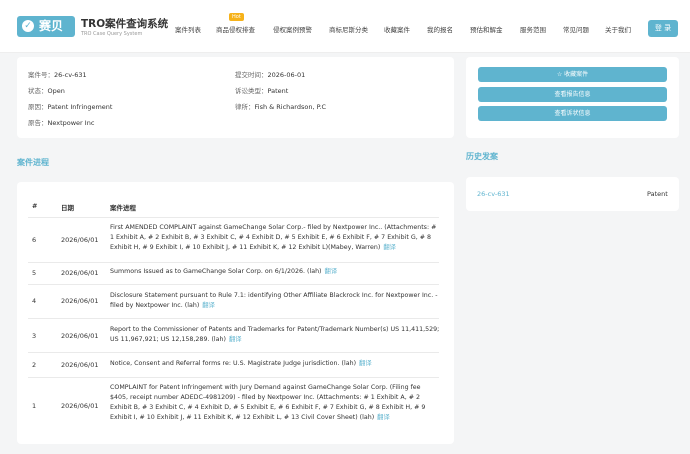  Describe the element at coordinates (618, 29) in the screenshot. I see `nav-about: 关于我们` at that location.